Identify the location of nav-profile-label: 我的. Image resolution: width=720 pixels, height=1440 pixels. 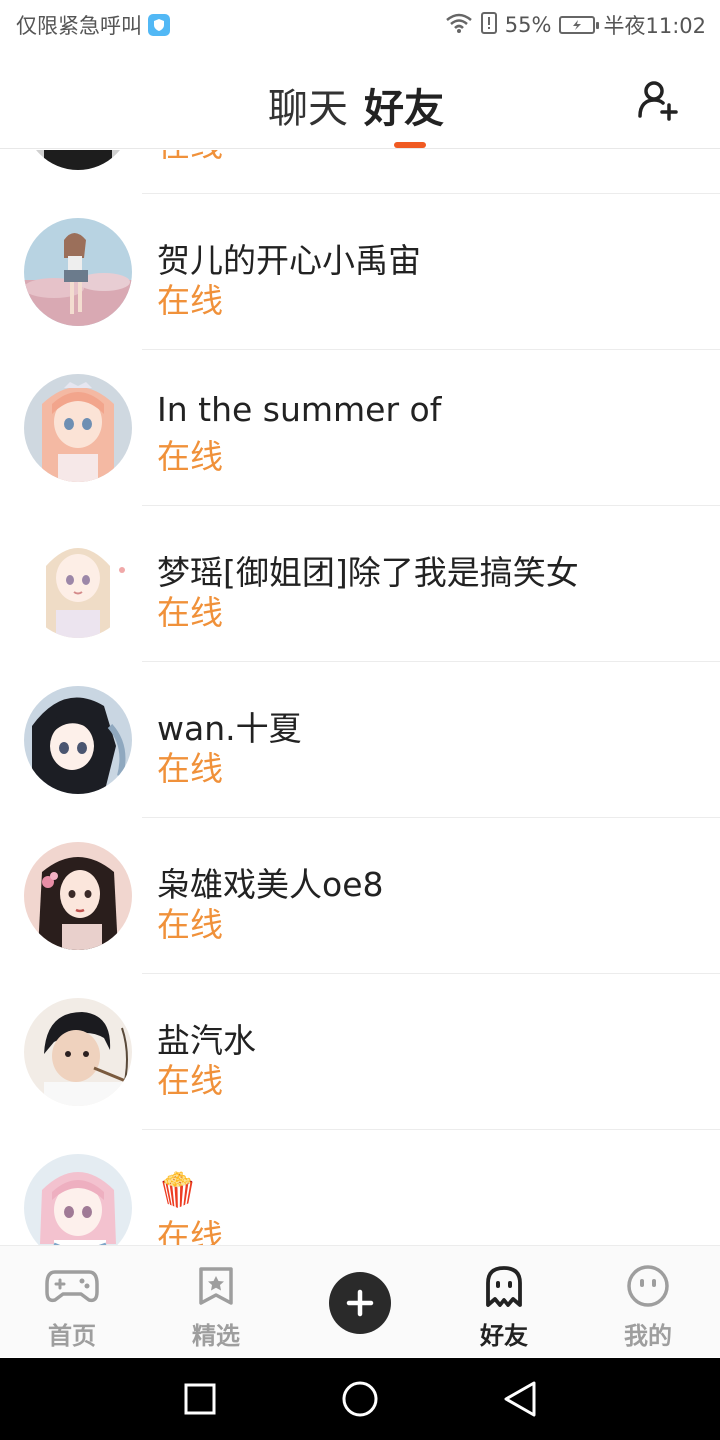
(648, 1336).